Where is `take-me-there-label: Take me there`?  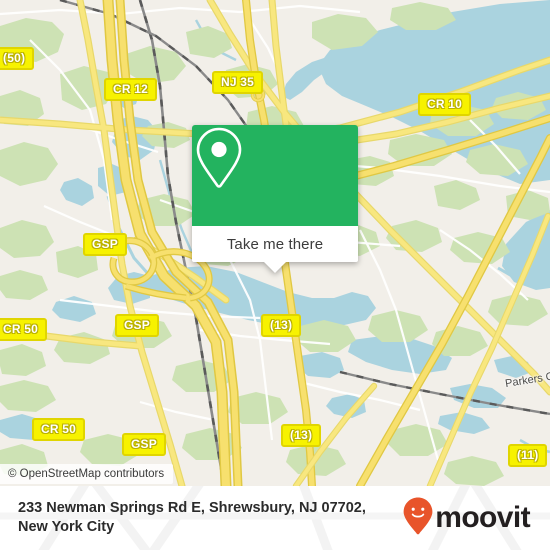
take-me-there-label: Take me there is located at coordinates (275, 244).